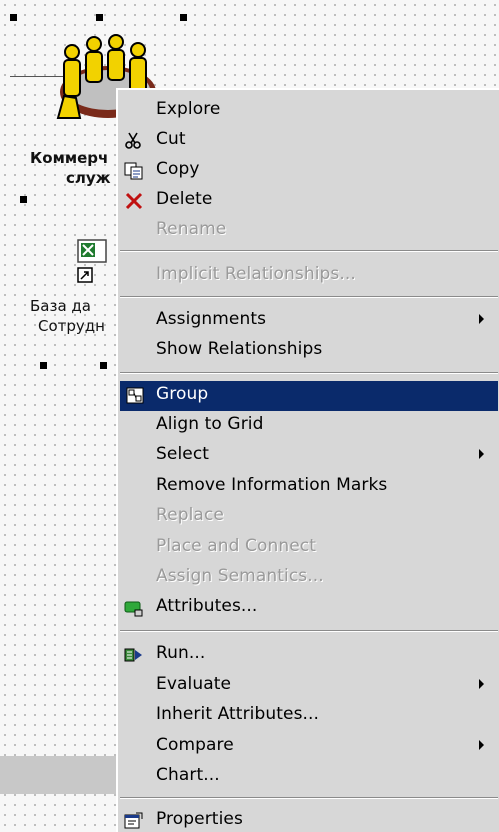  I want to click on menu-item-group: Group, so click(309, 396).